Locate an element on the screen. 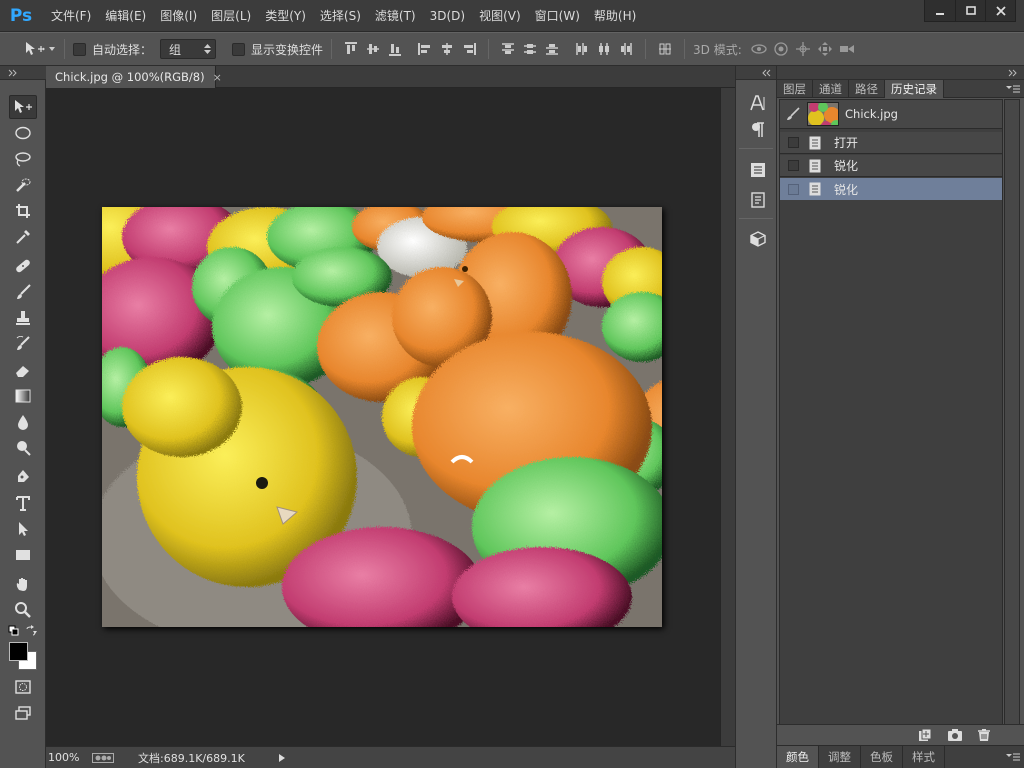 This screenshot has height=768, width=1024. auto-select-value: 组 is located at coordinates (175, 49).